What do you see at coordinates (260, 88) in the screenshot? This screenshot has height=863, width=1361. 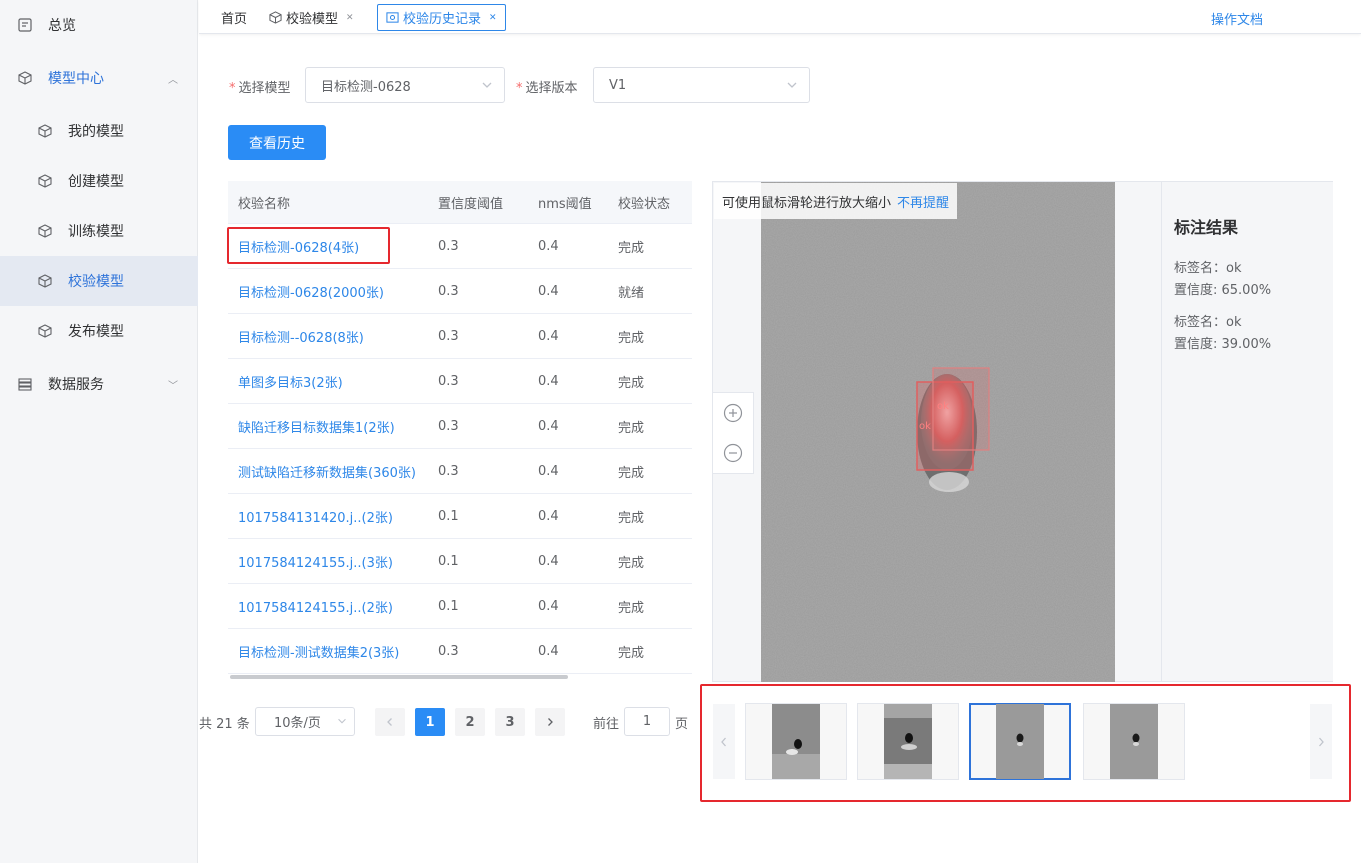 I see `model-select-label: * 选择模型` at bounding box center [260, 88].